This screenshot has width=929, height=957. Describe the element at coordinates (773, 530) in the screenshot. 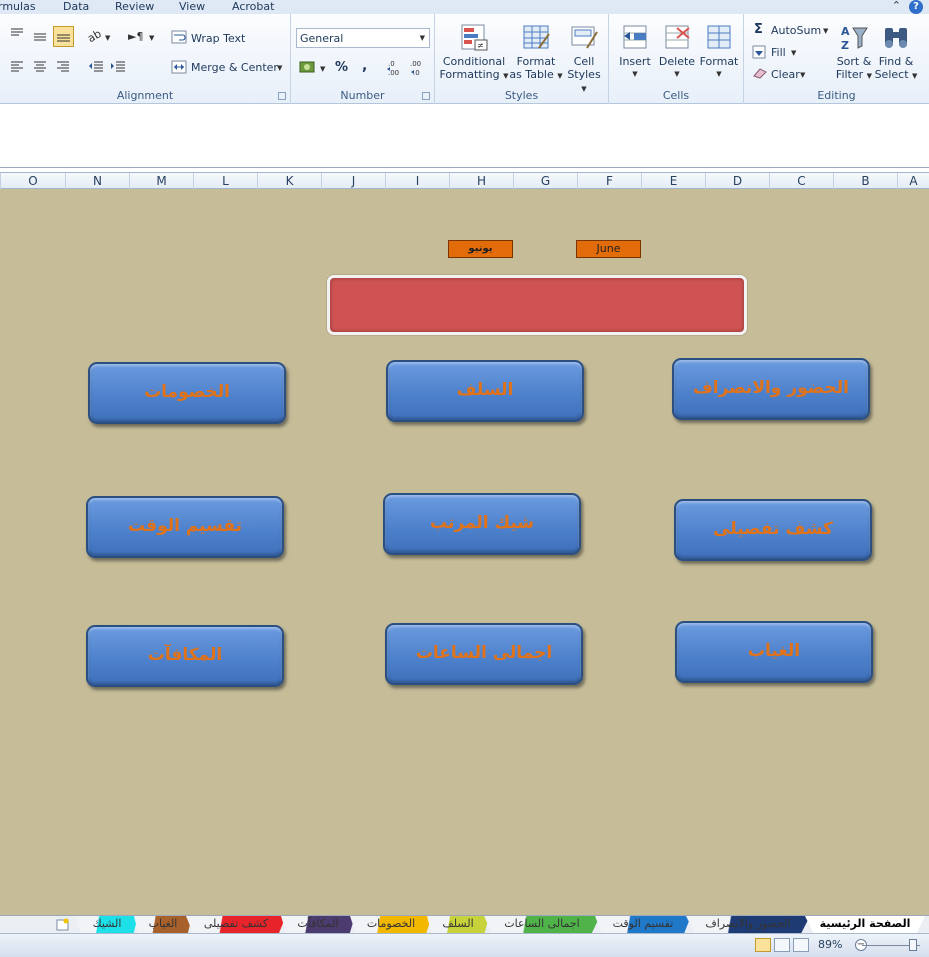

I see `detailed-report-button: كشف تفصيلى` at that location.